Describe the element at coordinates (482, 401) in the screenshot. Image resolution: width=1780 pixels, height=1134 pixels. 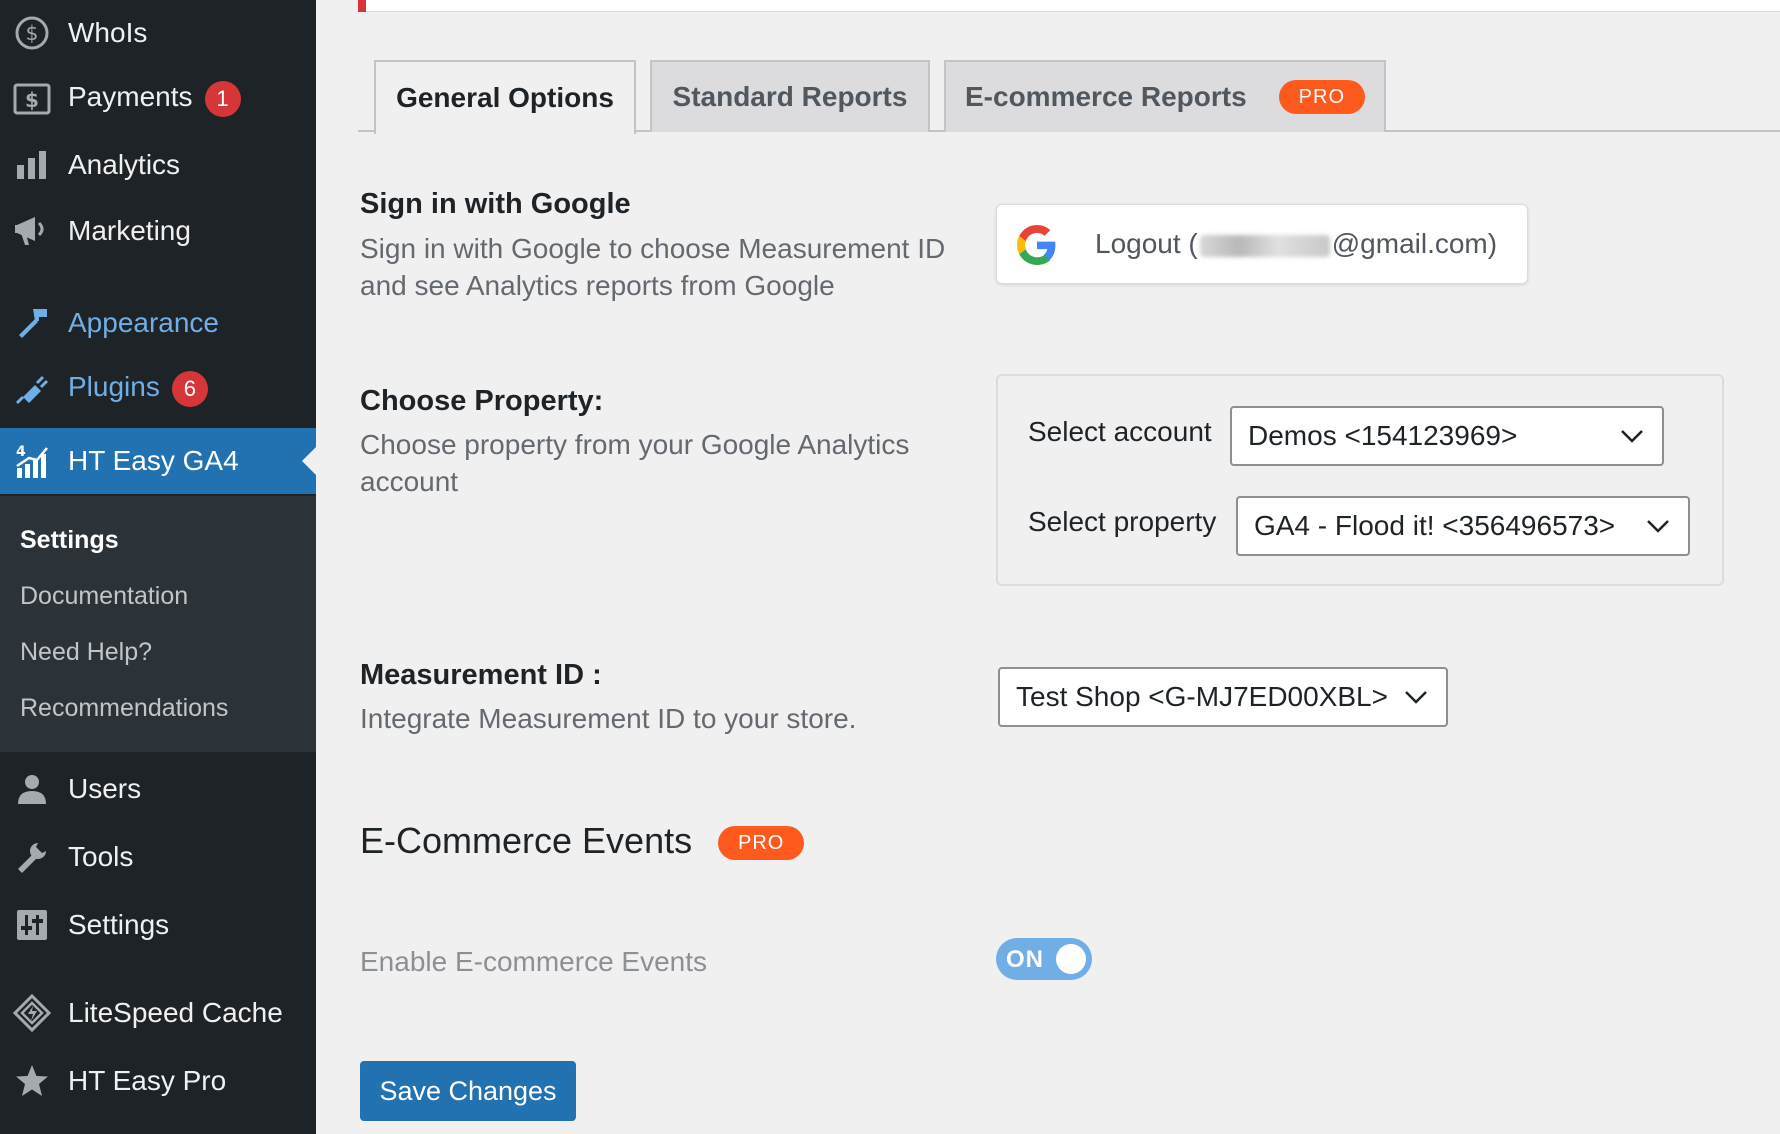
I see `choose-property-title: Choose Property:` at that location.